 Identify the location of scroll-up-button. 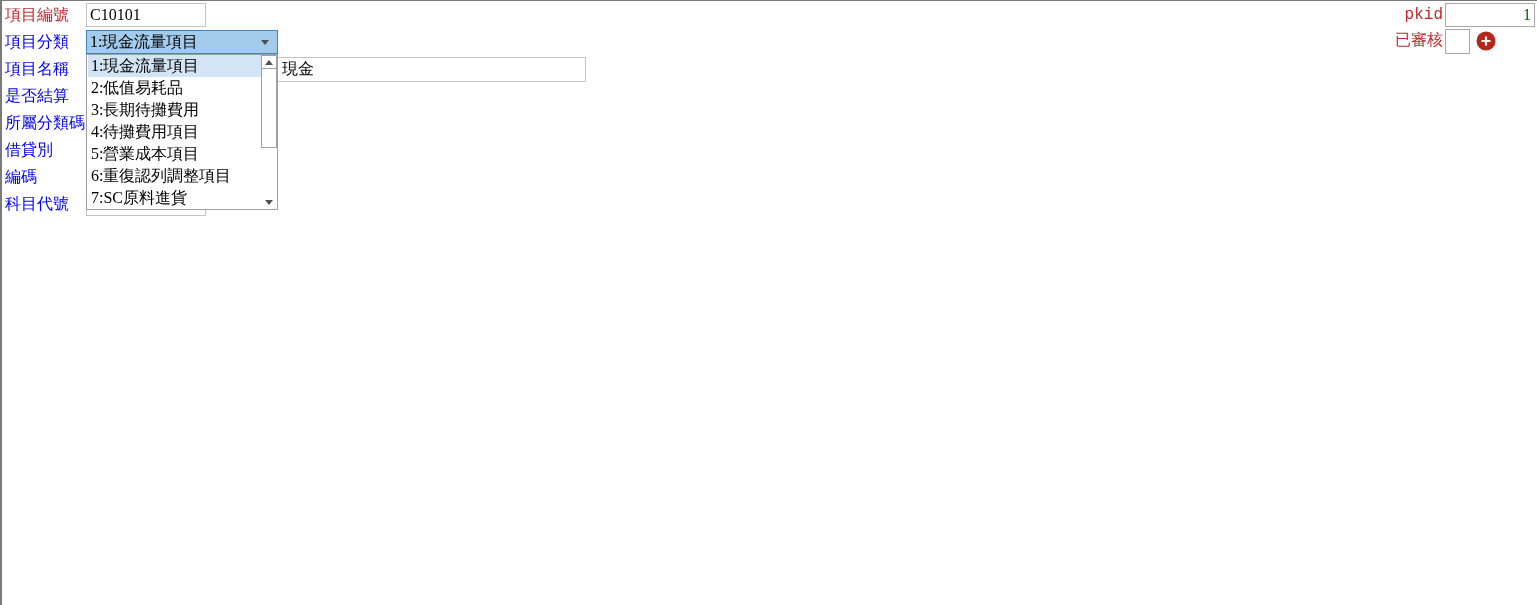
(269, 61).